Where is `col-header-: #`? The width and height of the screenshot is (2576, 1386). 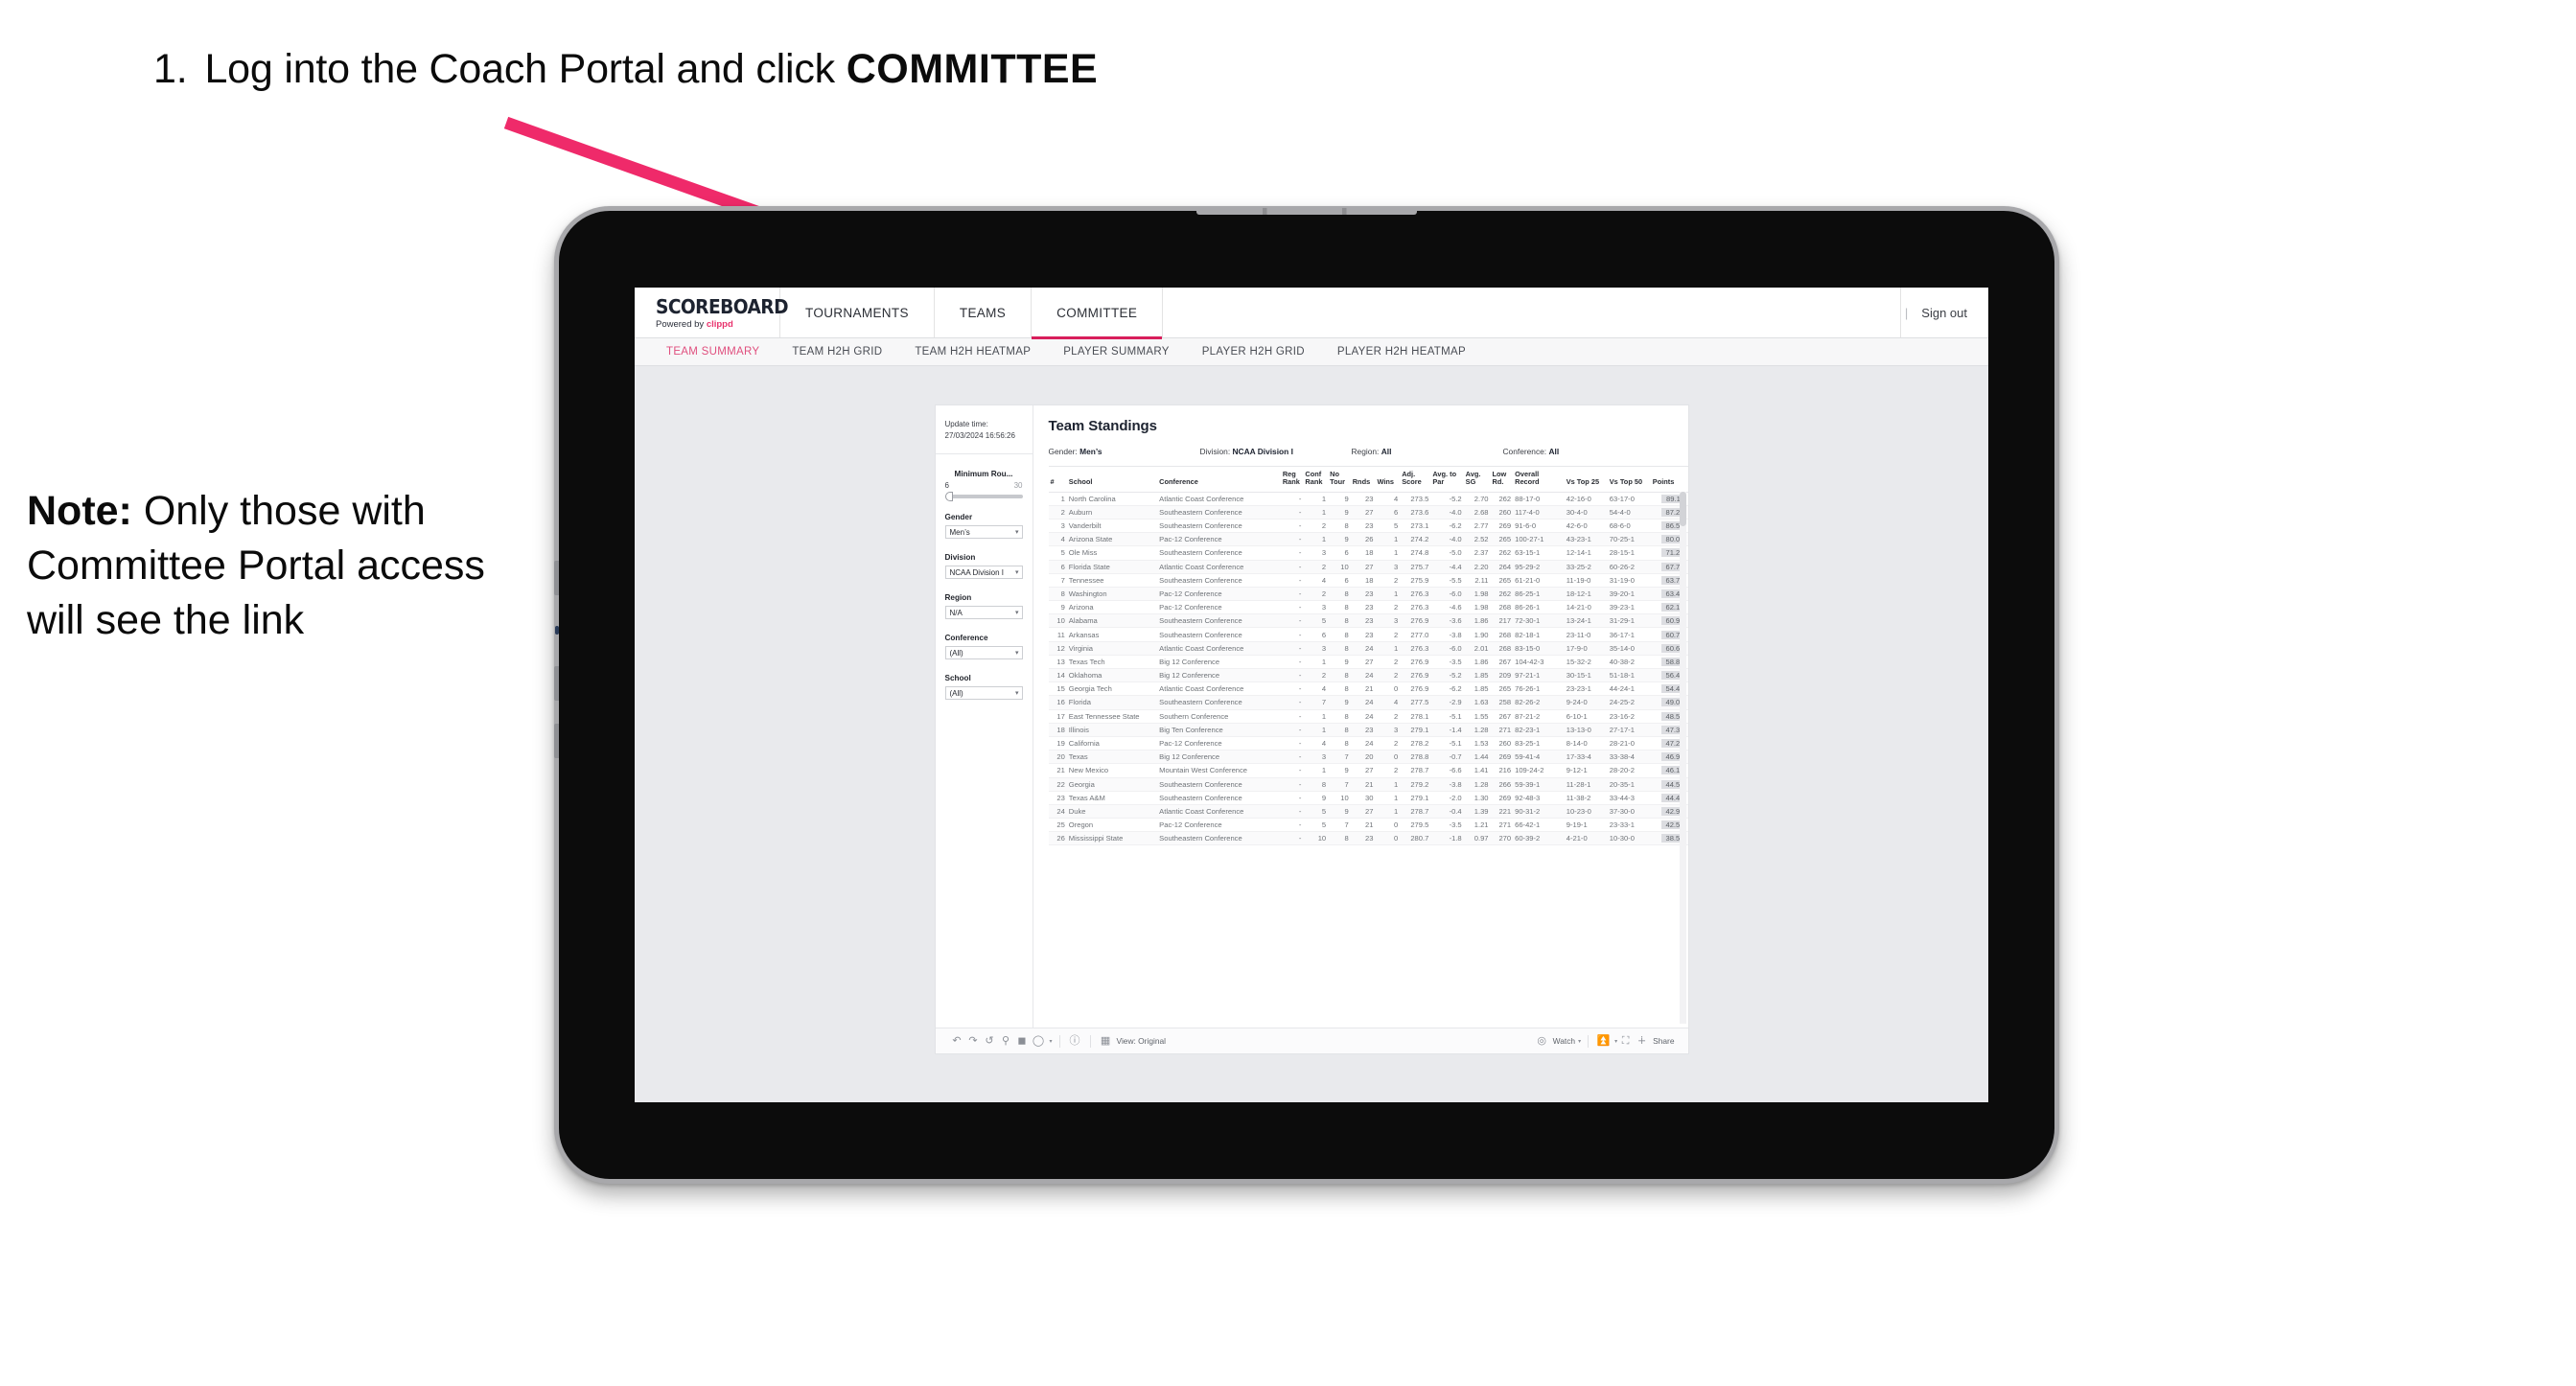
col-header-: # is located at coordinates (1057, 480).